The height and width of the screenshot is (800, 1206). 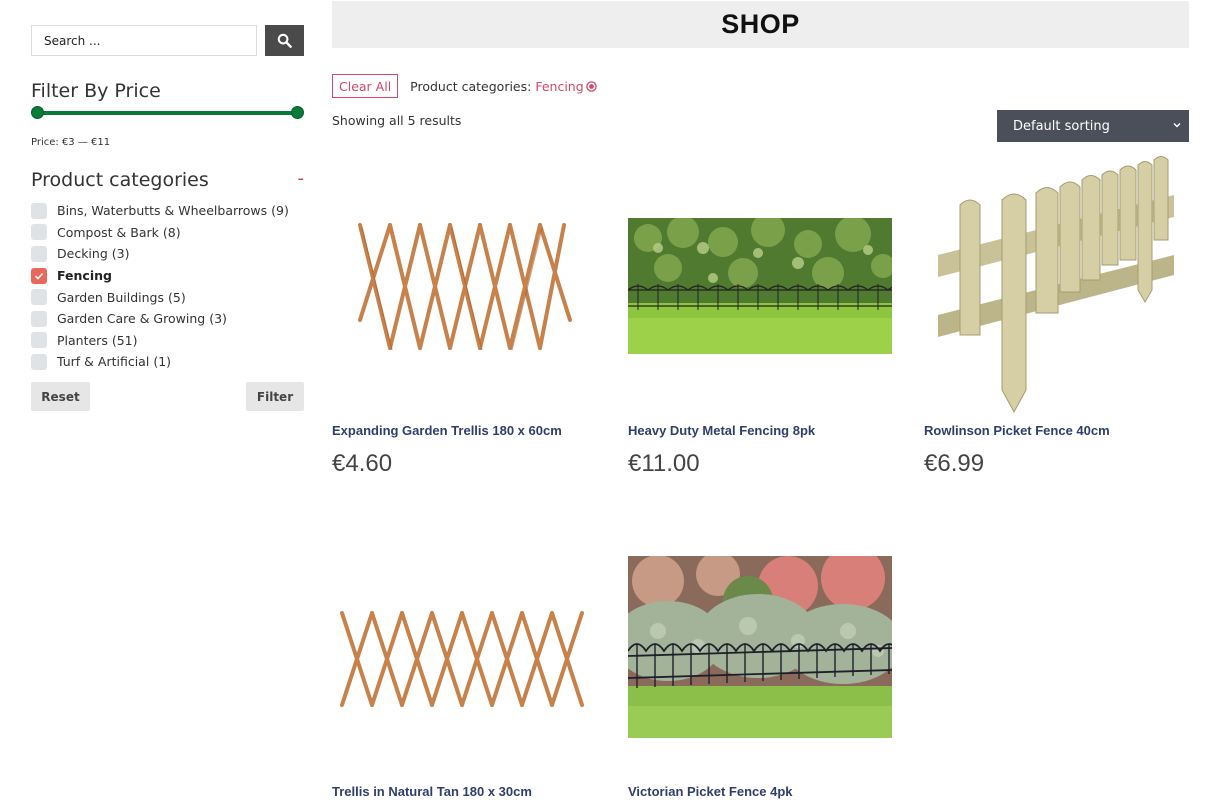 What do you see at coordinates (432, 791) in the screenshot?
I see `product-title: Trellis in Natural Tan 180 x 30cm` at bounding box center [432, 791].